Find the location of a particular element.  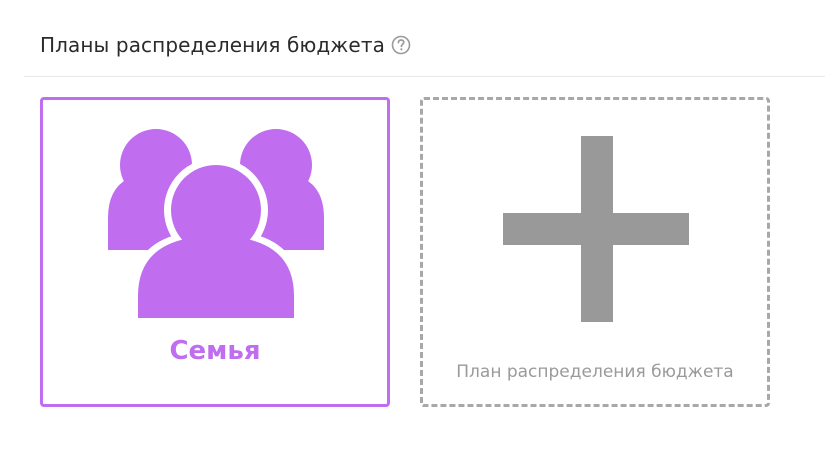

section-header: Планы распределения бюджета is located at coordinates (225, 45).